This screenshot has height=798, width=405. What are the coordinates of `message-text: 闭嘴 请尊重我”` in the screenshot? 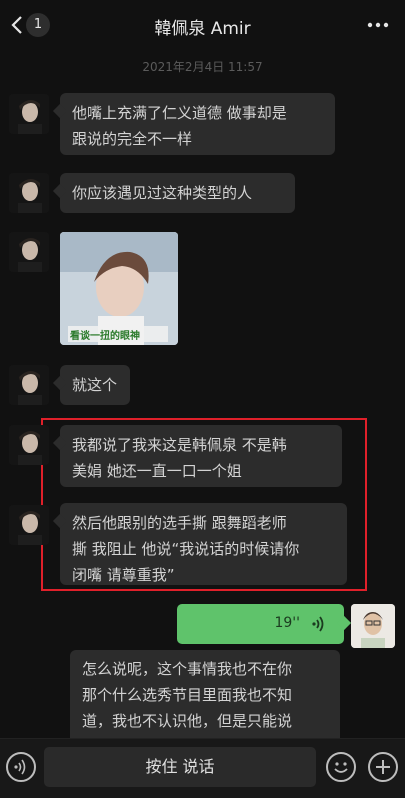 It's located at (123, 575).